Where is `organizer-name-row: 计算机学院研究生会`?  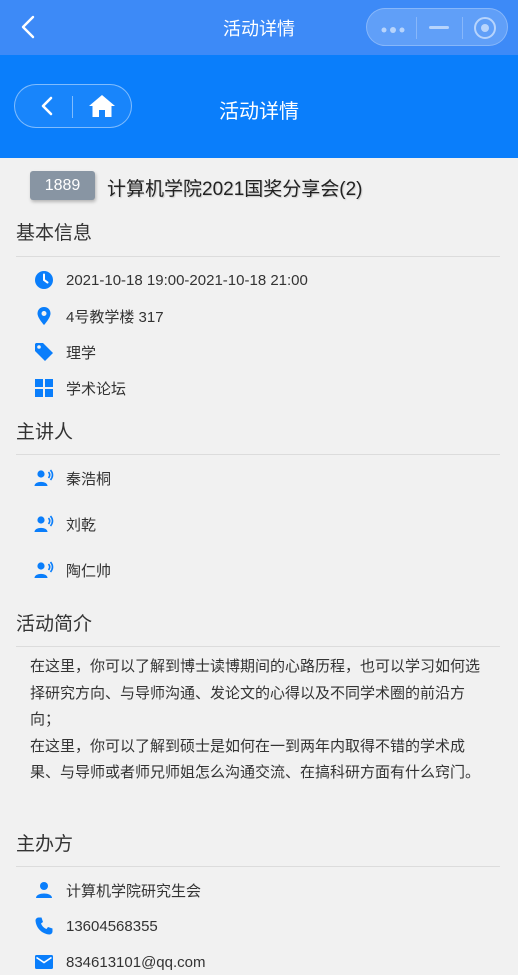
organizer-name-row: 计算机学院研究生会 is located at coordinates (117, 890).